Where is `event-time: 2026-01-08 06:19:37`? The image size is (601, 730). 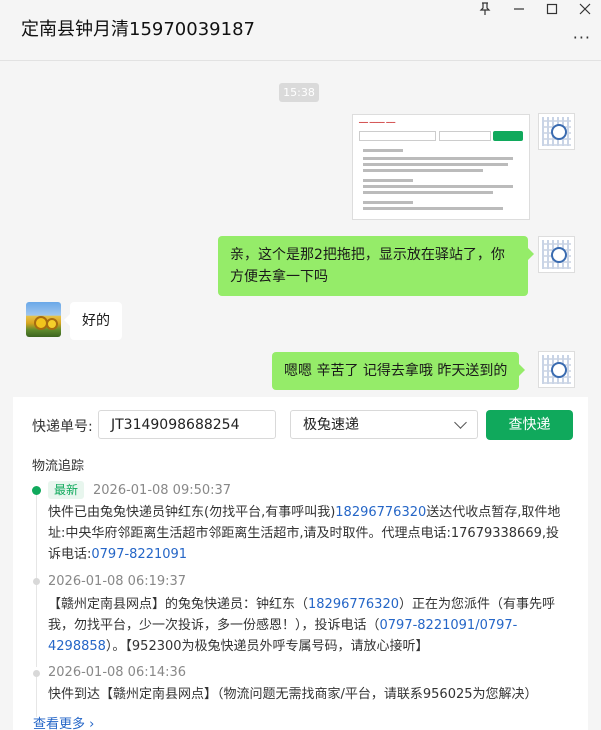 event-time: 2026-01-08 06:19:37 is located at coordinates (117, 581).